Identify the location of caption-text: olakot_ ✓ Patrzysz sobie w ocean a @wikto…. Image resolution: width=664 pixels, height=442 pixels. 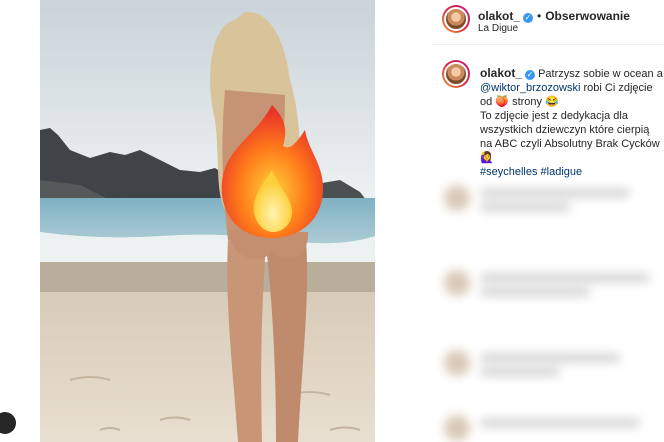
(572, 122).